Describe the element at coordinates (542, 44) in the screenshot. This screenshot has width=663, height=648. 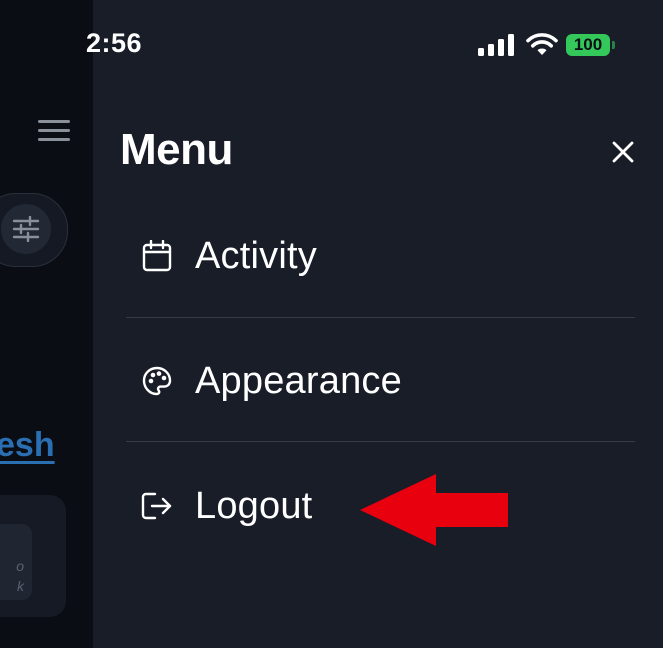
I see `wifi-icon` at that location.